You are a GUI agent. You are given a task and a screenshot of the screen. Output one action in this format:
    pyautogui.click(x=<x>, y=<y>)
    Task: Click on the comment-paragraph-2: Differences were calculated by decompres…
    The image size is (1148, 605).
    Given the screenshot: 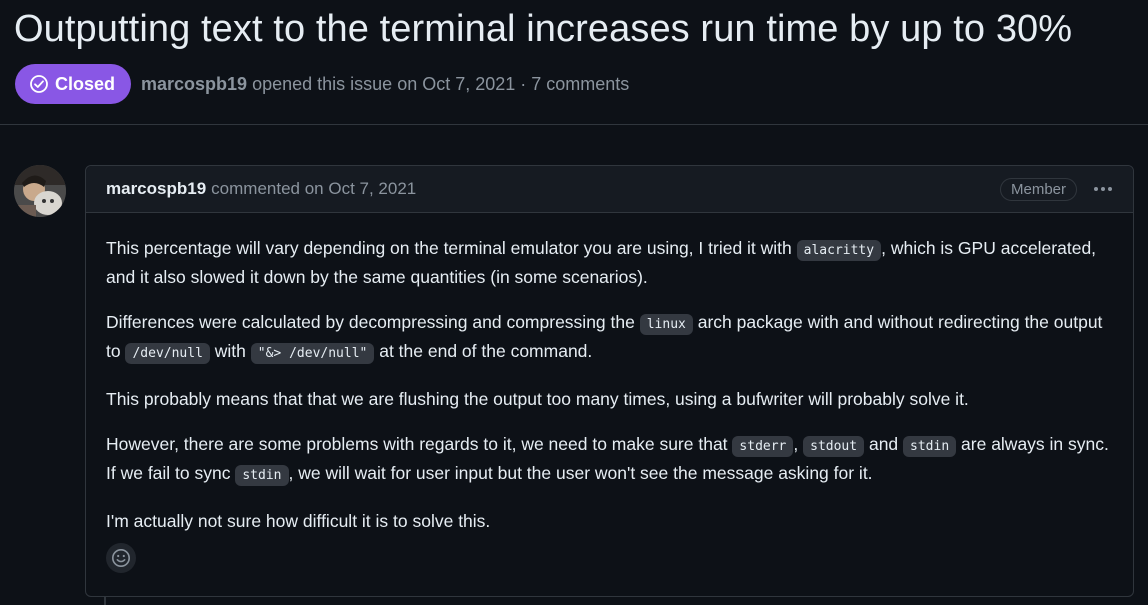 What is the action you would take?
    pyautogui.click(x=609, y=338)
    